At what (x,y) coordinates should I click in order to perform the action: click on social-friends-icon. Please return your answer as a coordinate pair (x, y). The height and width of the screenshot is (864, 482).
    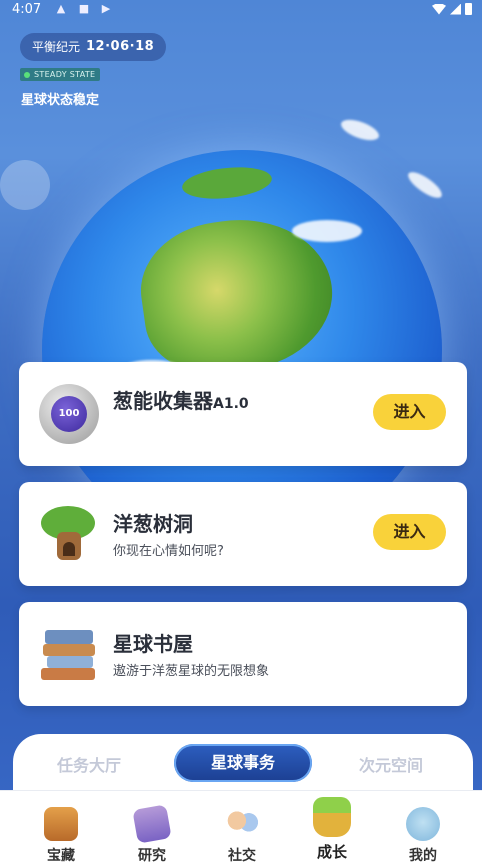
    Looking at the image, I should click on (242, 824).